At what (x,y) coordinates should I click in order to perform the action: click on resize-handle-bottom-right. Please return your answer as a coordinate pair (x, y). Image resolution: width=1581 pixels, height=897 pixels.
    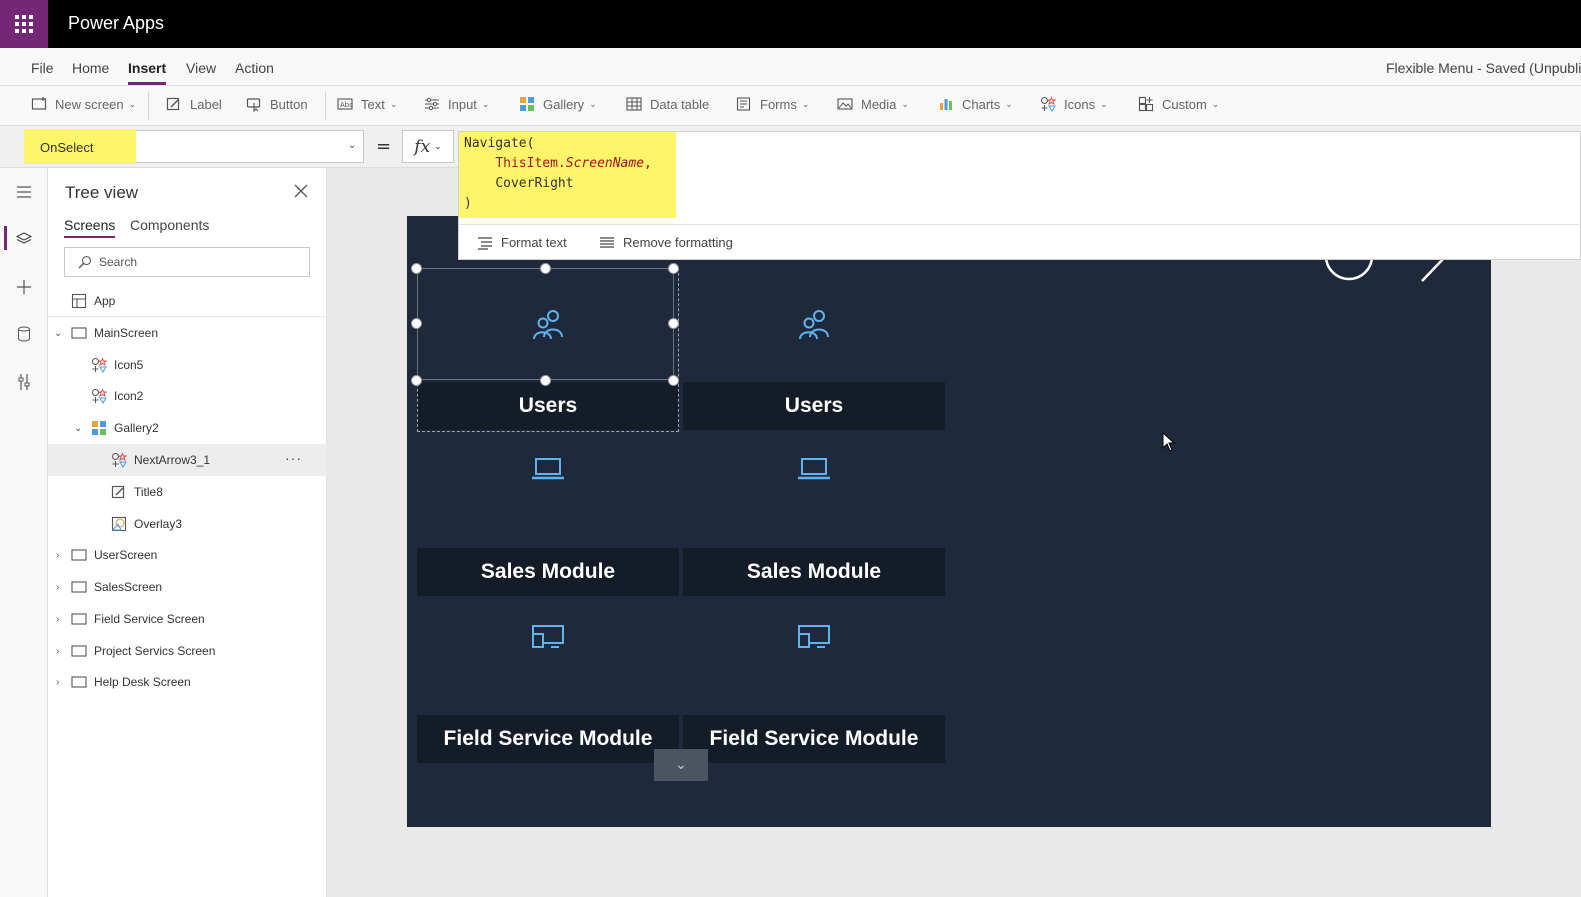
    Looking at the image, I should click on (673, 380).